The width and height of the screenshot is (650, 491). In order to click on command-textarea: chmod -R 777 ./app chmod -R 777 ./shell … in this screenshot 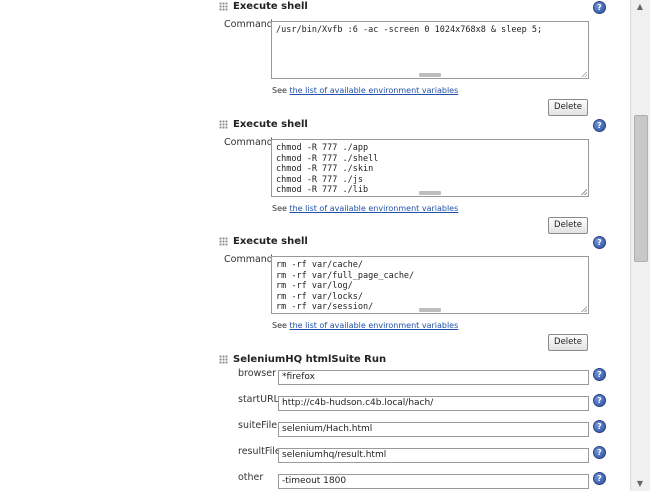, I will do `click(430, 168)`.